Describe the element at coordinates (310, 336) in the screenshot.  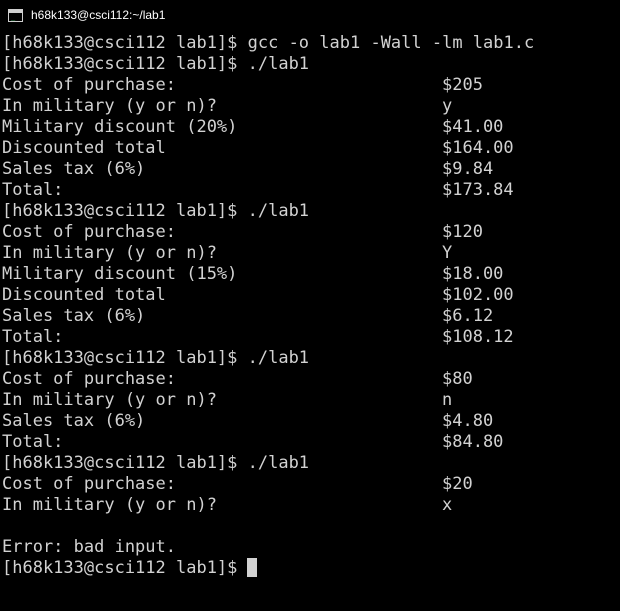
I see `output-line: Total: $108.12` at that location.